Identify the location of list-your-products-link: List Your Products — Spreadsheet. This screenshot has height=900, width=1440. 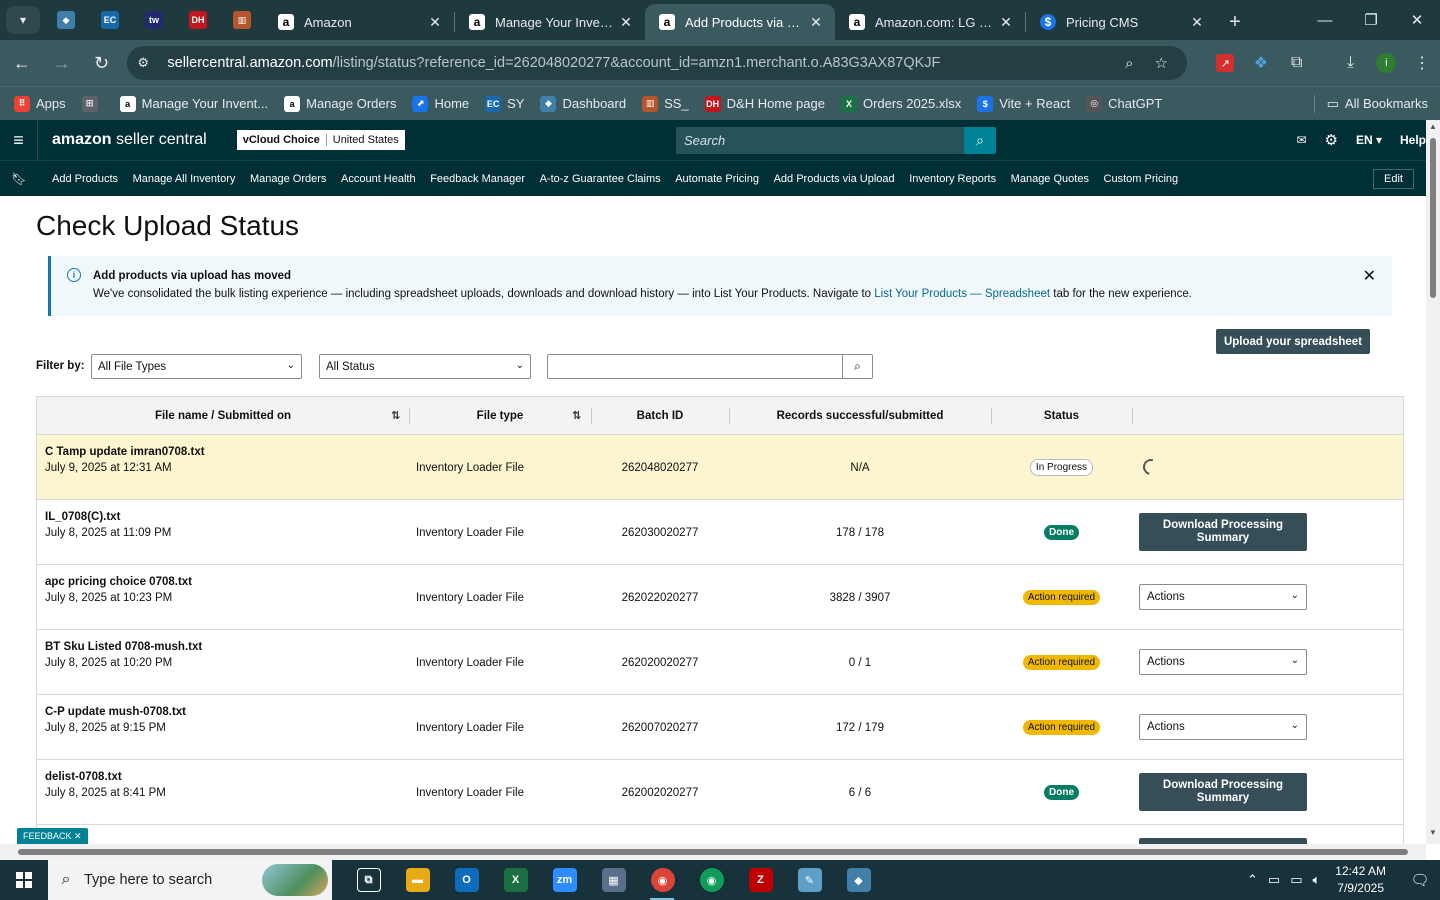
(962, 294).